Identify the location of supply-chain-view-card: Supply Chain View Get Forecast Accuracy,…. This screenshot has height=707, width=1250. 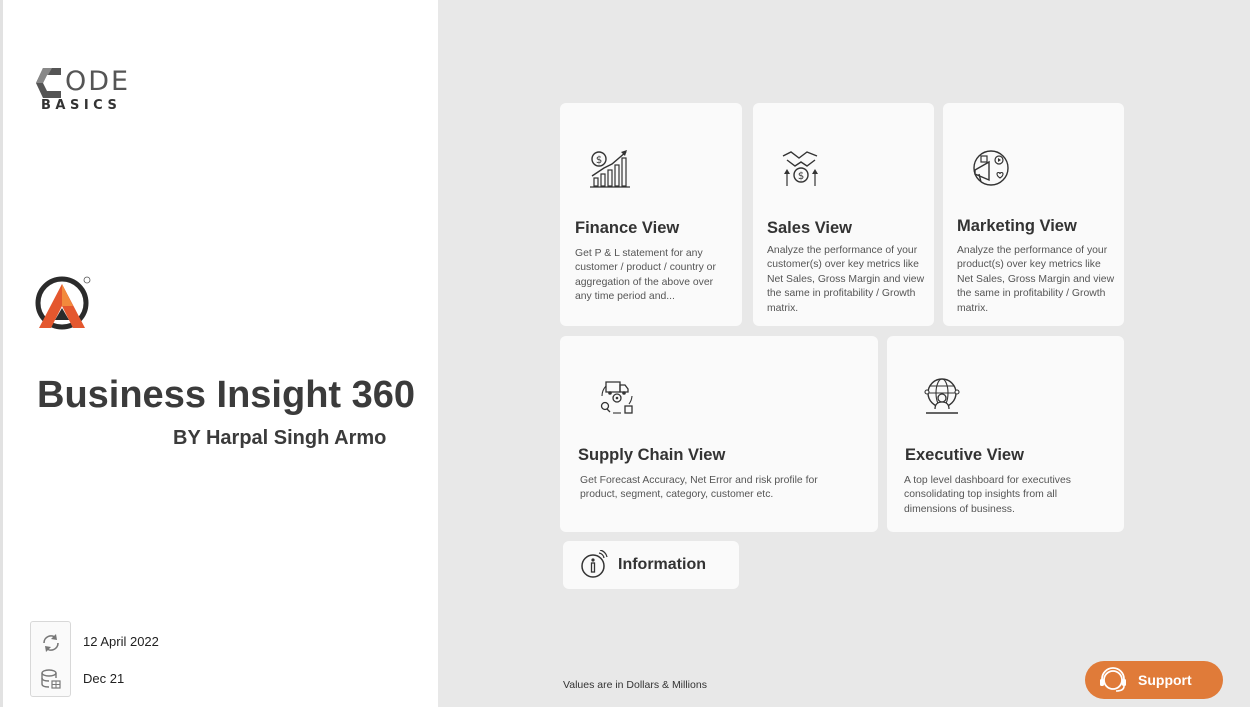
(719, 434).